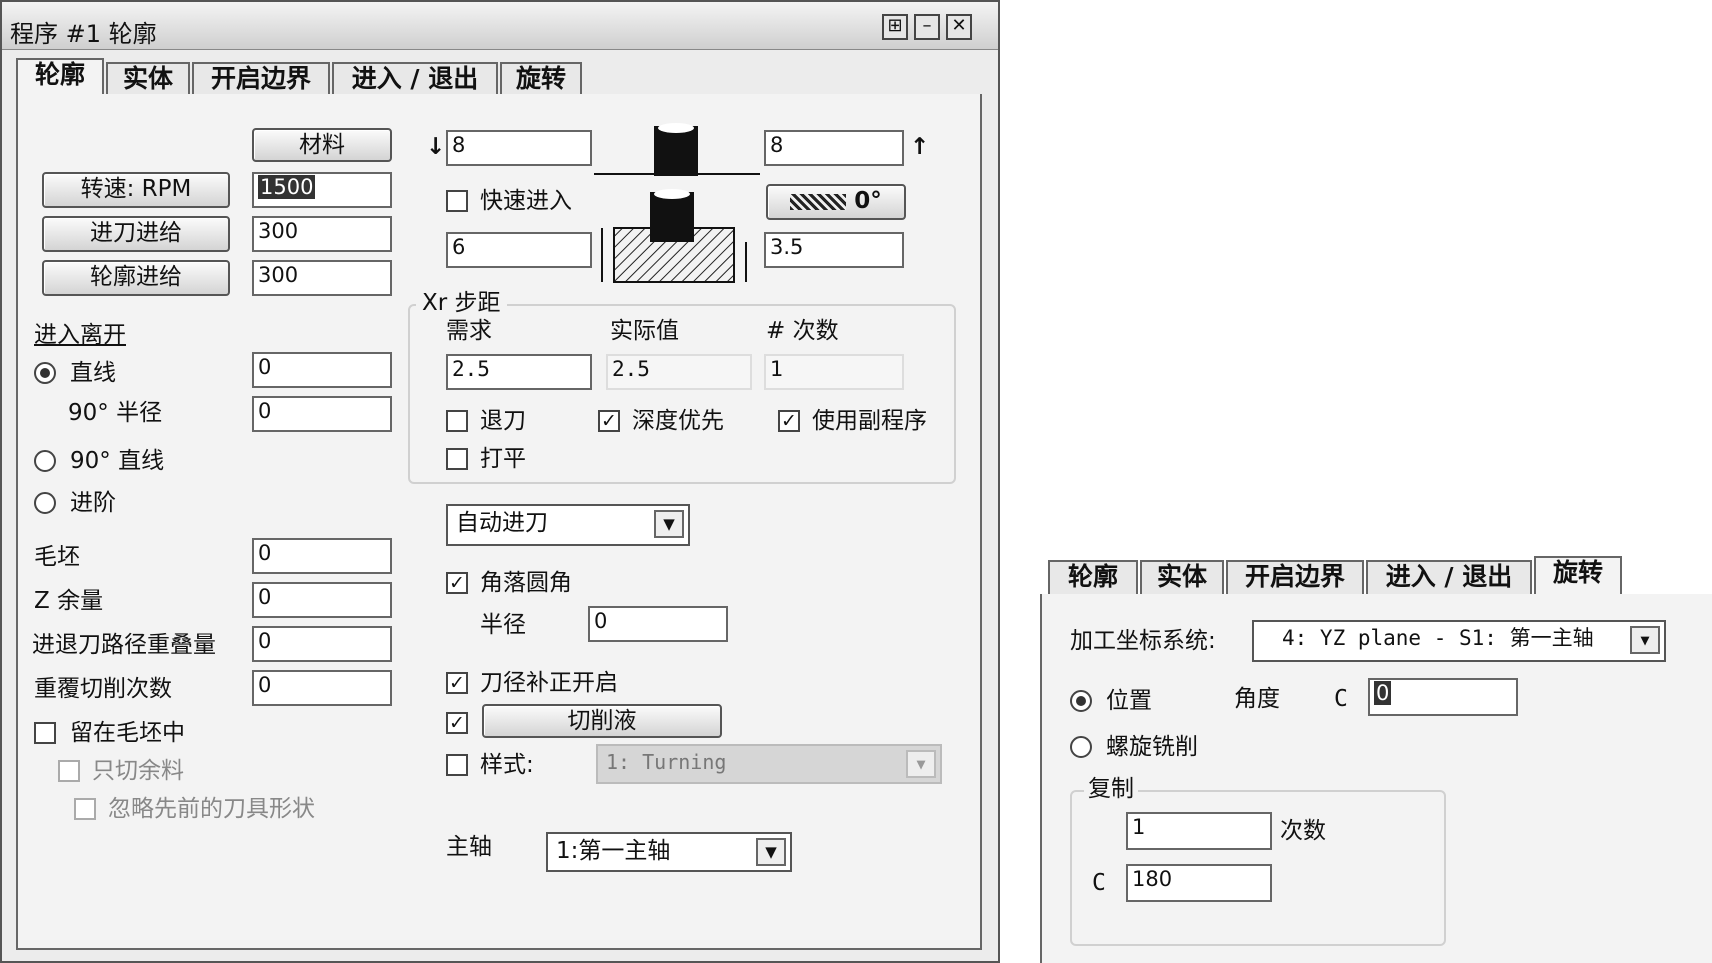 Image resolution: width=1712 pixels, height=963 pixels. What do you see at coordinates (322, 145) in the screenshot?
I see `material-button: 材料` at bounding box center [322, 145].